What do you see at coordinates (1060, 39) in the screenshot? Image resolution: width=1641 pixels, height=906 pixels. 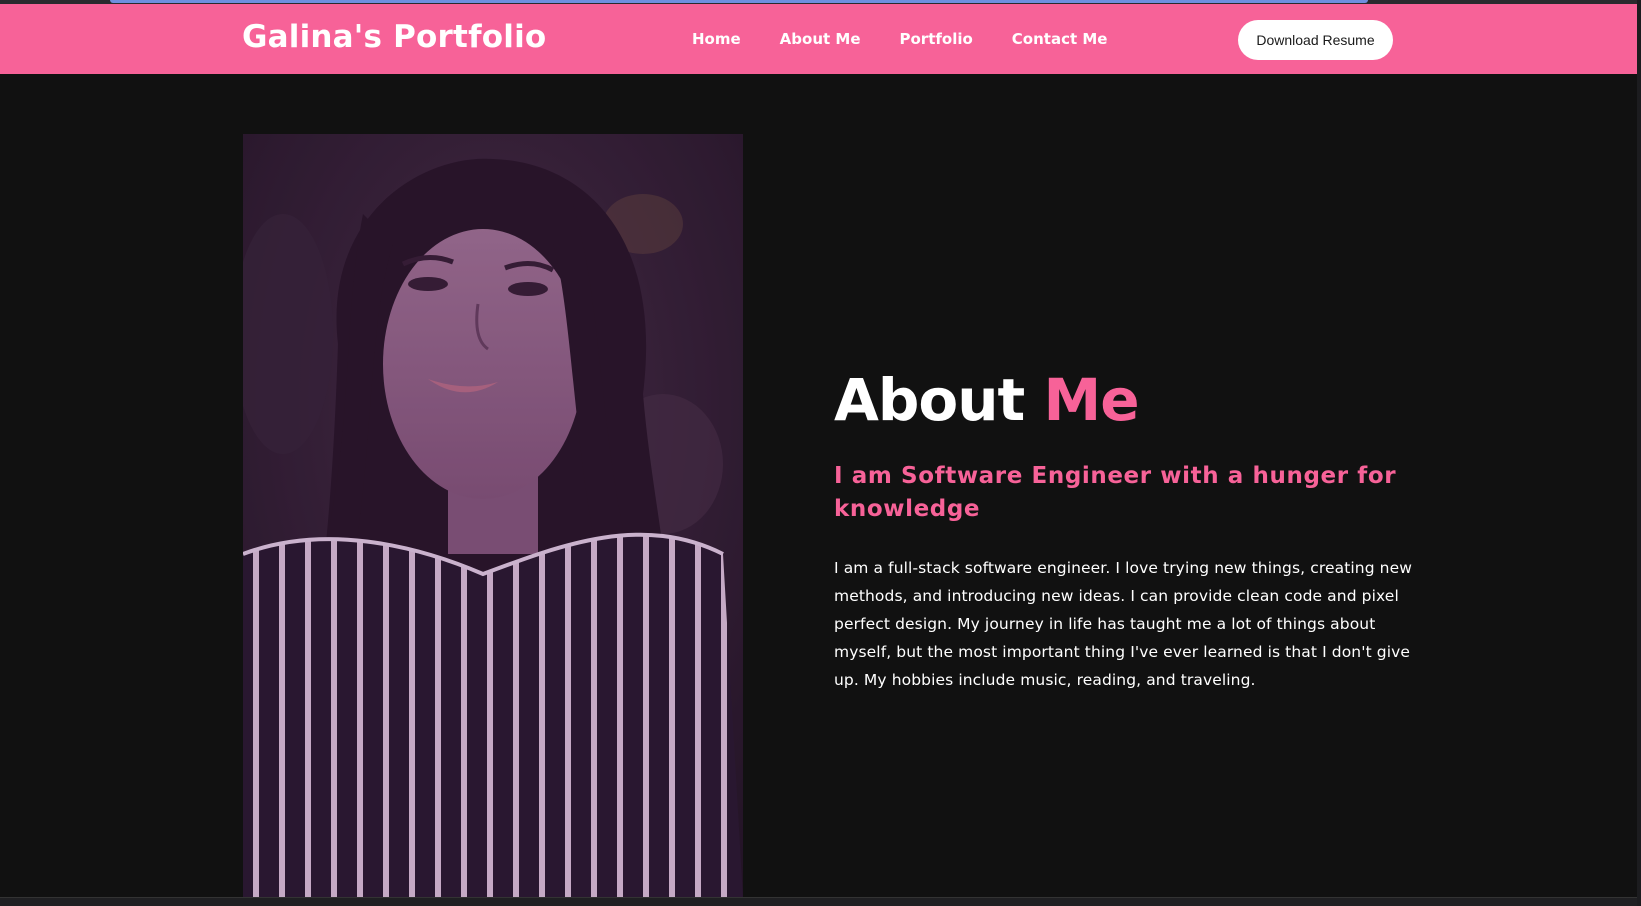 I see `nav-link-contact-me: Contact Me` at bounding box center [1060, 39].